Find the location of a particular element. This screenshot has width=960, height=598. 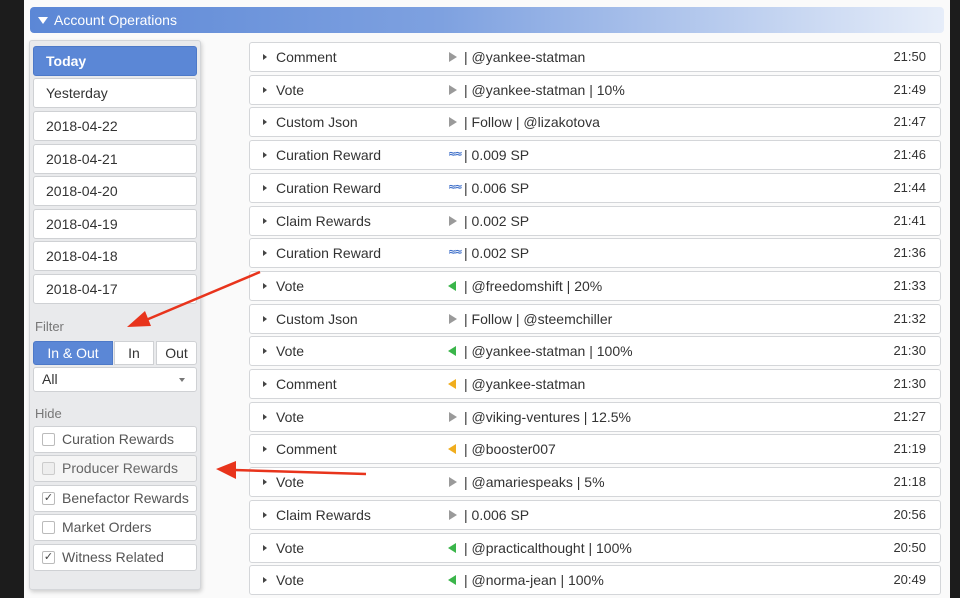

operation-row: Vote | @viking-ventures | 12.5% 21:27 is located at coordinates (595, 416).